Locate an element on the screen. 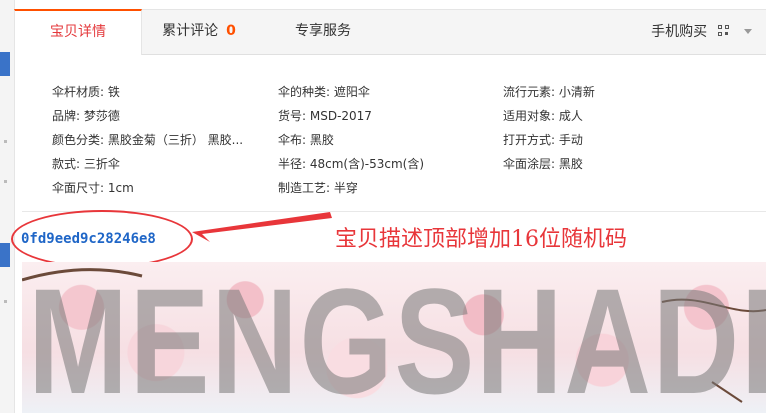 The width and height of the screenshot is (766, 413). attribute-row: 颜色分类: 黑胶金菊（三折） 黑胶... 伞布: 黑胶 打开方式: 手动 is located at coordinates (402, 140).